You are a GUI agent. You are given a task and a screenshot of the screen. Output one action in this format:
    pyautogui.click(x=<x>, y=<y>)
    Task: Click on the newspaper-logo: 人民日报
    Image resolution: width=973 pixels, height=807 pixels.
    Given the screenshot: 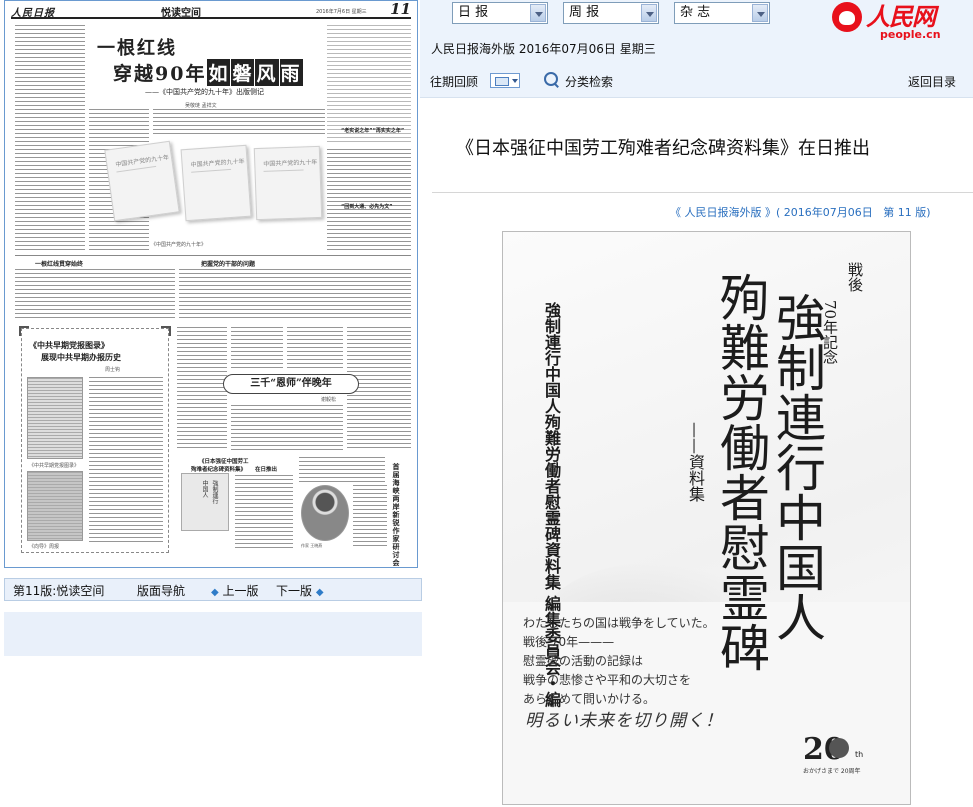 What is the action you would take?
    pyautogui.click(x=33, y=13)
    